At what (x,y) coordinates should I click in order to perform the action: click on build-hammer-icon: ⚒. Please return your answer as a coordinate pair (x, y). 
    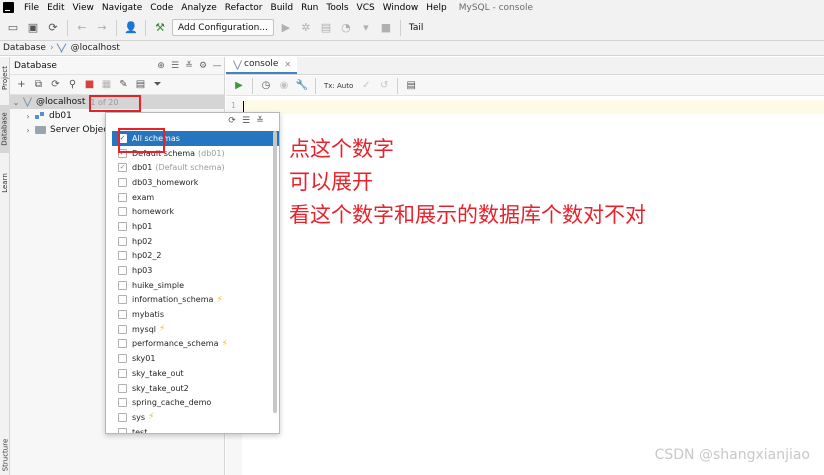
    Looking at the image, I should click on (160, 28).